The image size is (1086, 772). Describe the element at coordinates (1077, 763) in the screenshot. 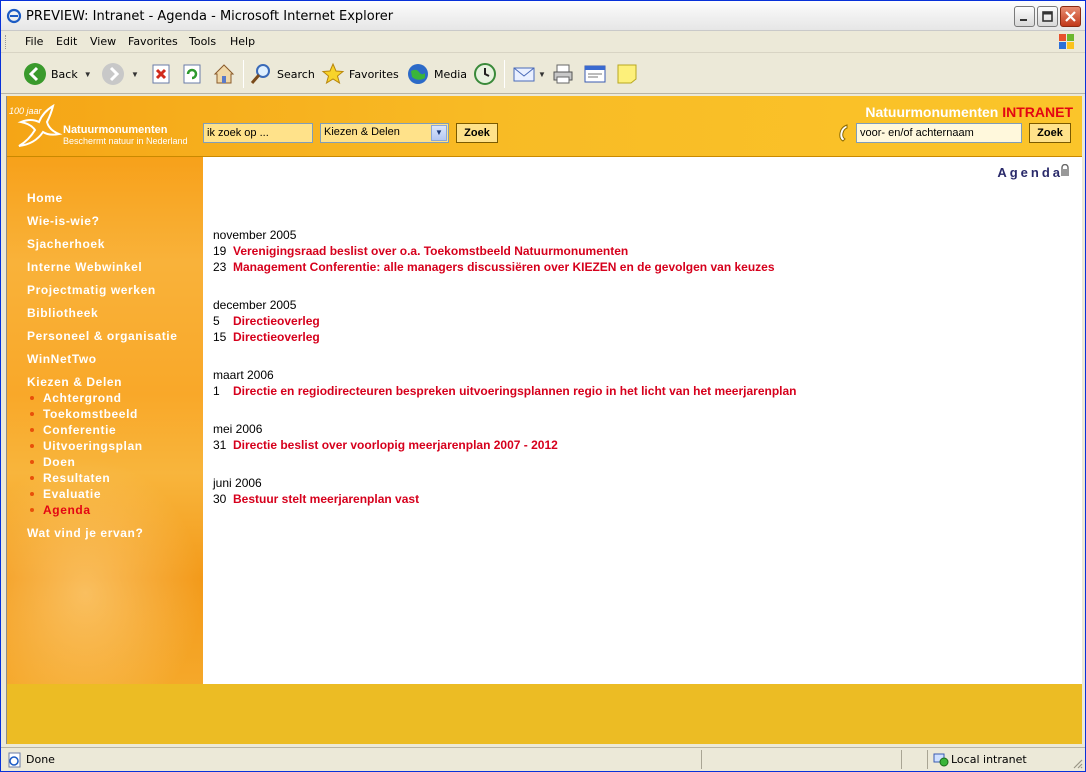

I see `resize-grip-icon` at that location.